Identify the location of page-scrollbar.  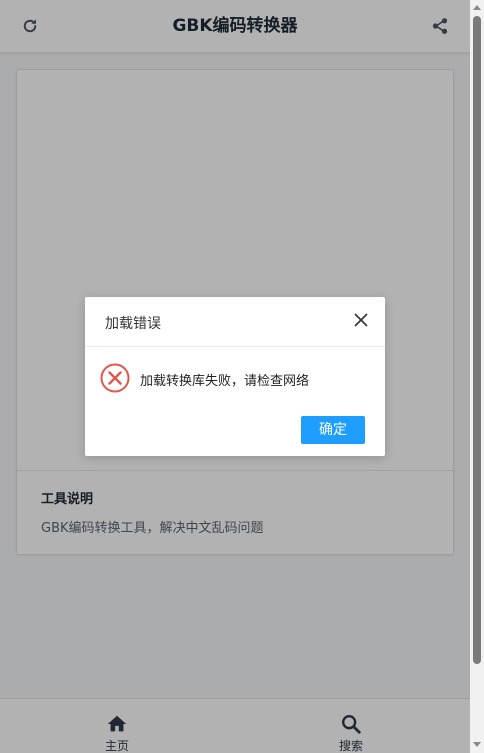
(477, 376).